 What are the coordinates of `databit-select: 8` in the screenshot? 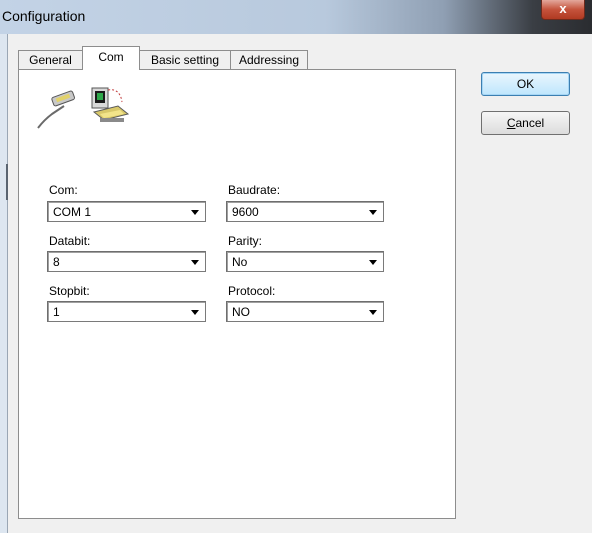 It's located at (126, 261).